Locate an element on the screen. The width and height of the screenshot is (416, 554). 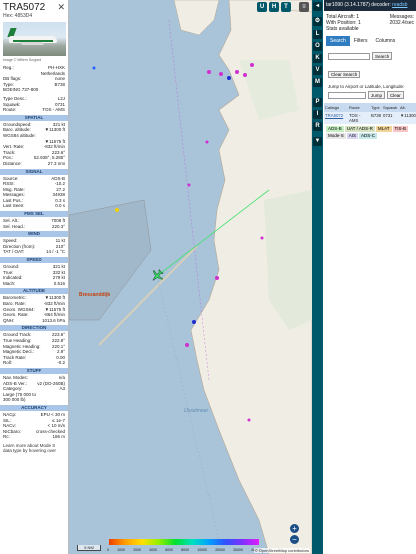
restricted-area is located at coordinates (110, 260).